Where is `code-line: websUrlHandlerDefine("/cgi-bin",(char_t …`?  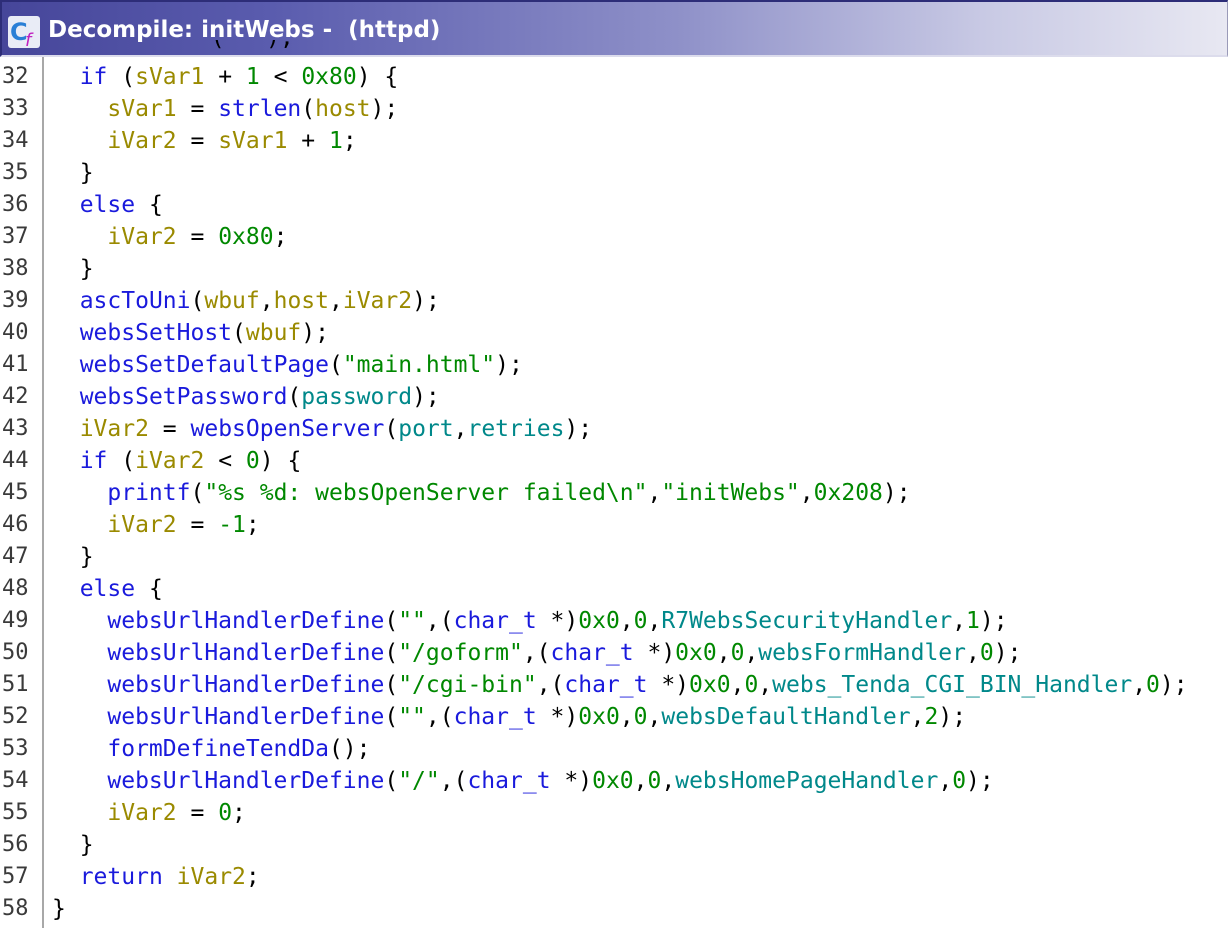 code-line: websUrlHandlerDefine("/cgi-bin",(char_t … is located at coordinates (619, 685).